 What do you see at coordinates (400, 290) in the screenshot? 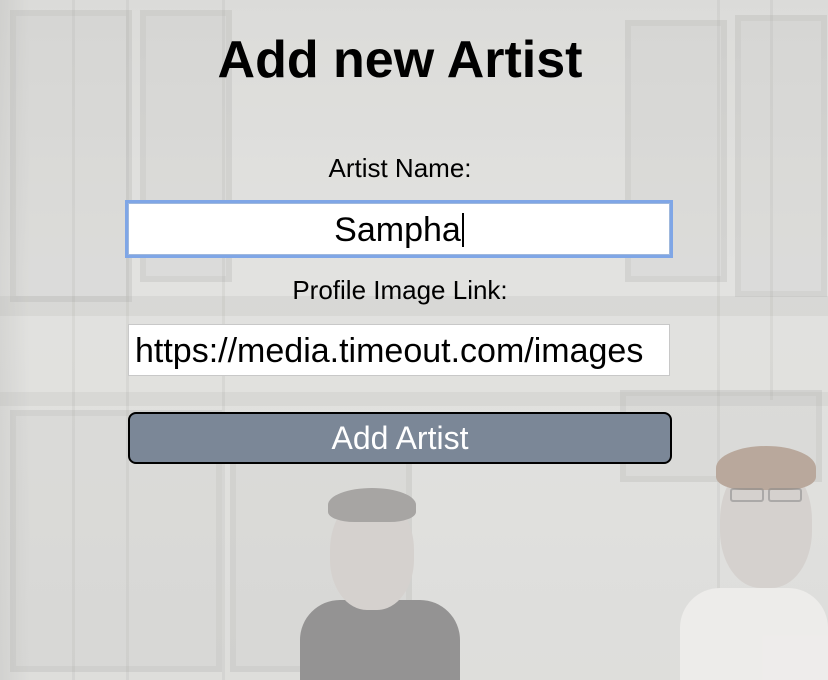
I see `profile-image-label: Profile Image Link:` at bounding box center [400, 290].